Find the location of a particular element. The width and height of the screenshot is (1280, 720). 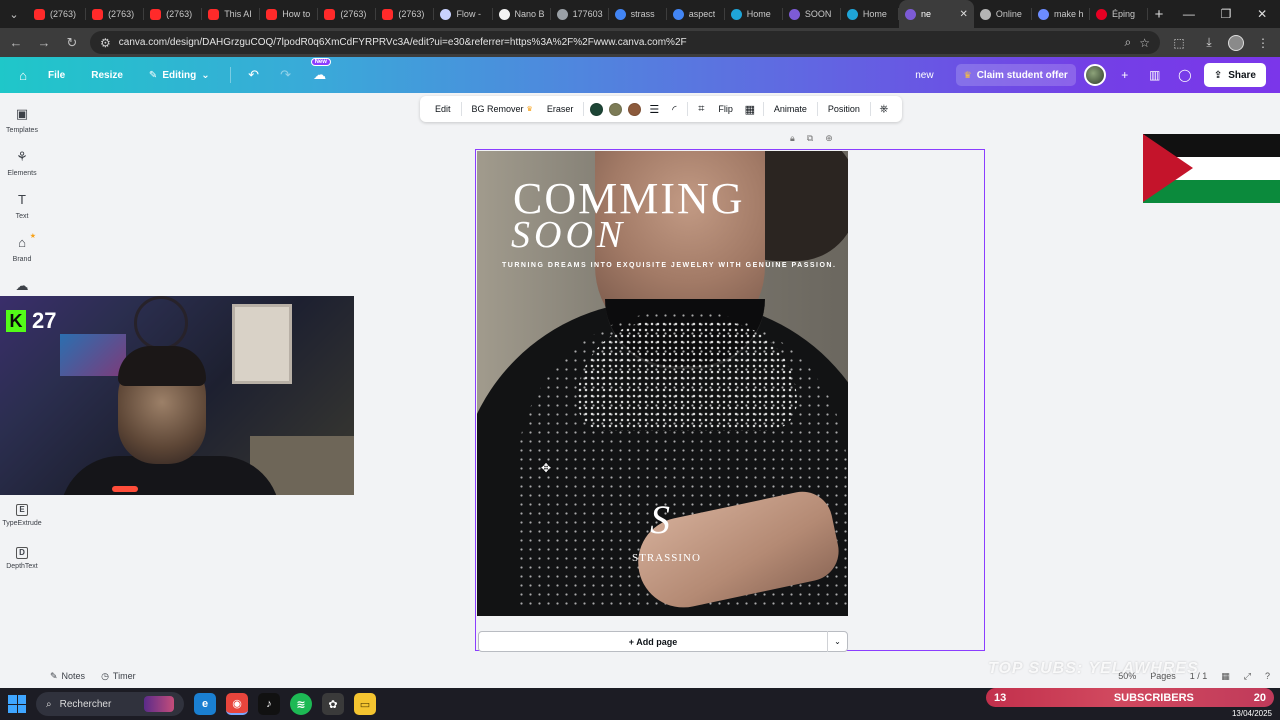

share-button: ⇪ Share is located at coordinates (1234, 75).